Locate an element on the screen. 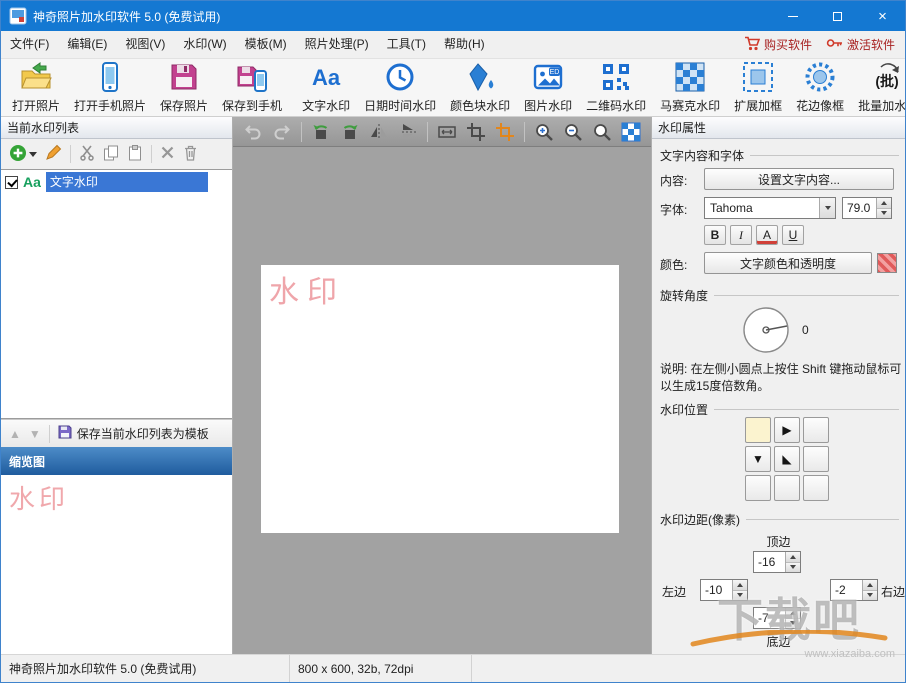 The image size is (906, 683). rotation-dial is located at coordinates (766, 331).